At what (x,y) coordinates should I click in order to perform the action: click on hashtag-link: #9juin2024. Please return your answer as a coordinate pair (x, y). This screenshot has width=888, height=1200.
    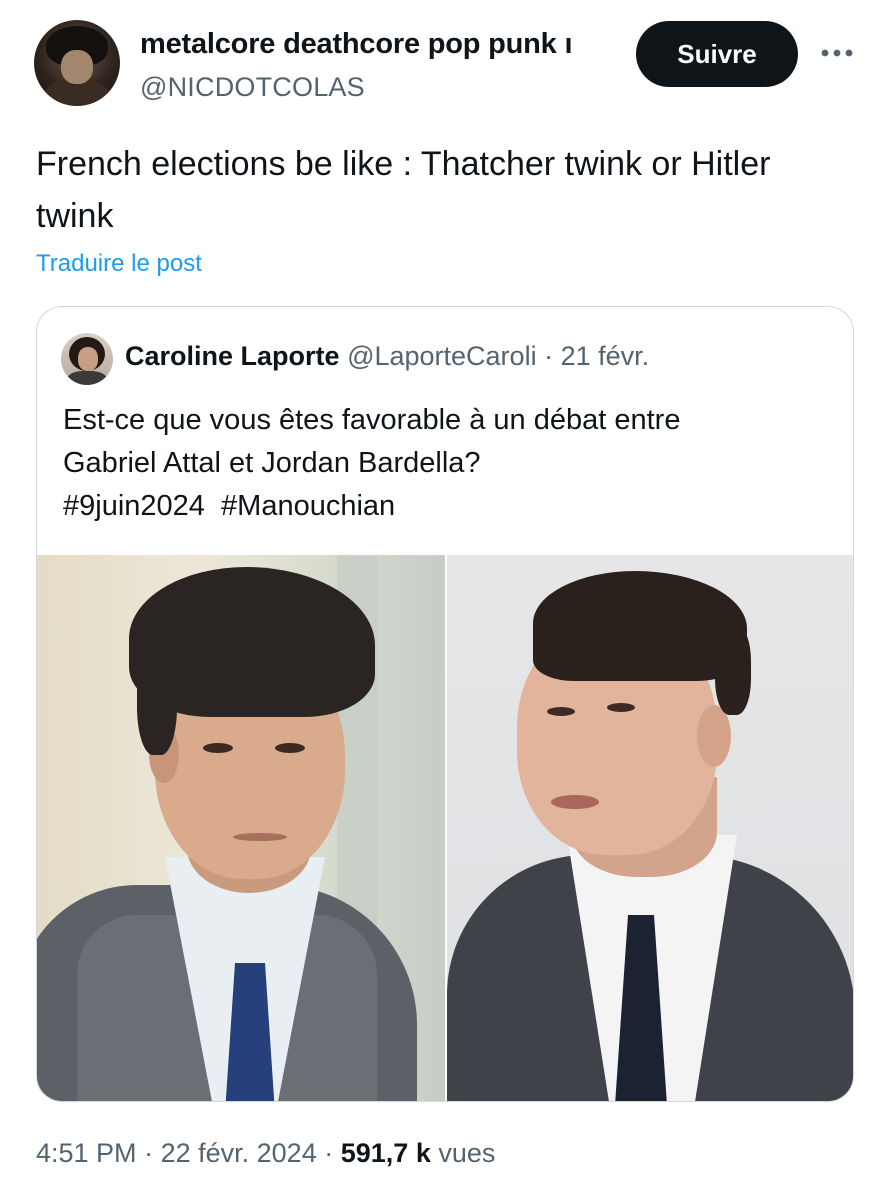
    Looking at the image, I should click on (134, 506).